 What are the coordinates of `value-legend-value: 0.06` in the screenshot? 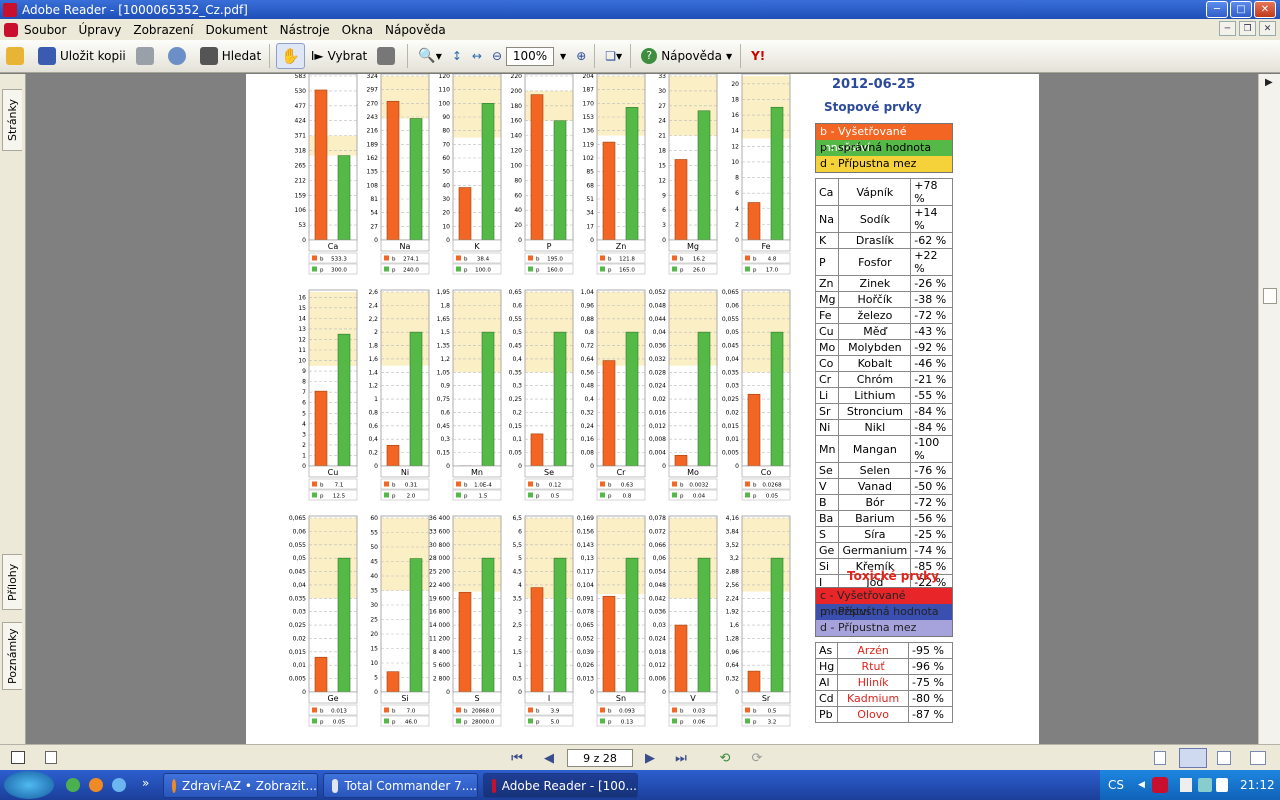 It's located at (699, 723).